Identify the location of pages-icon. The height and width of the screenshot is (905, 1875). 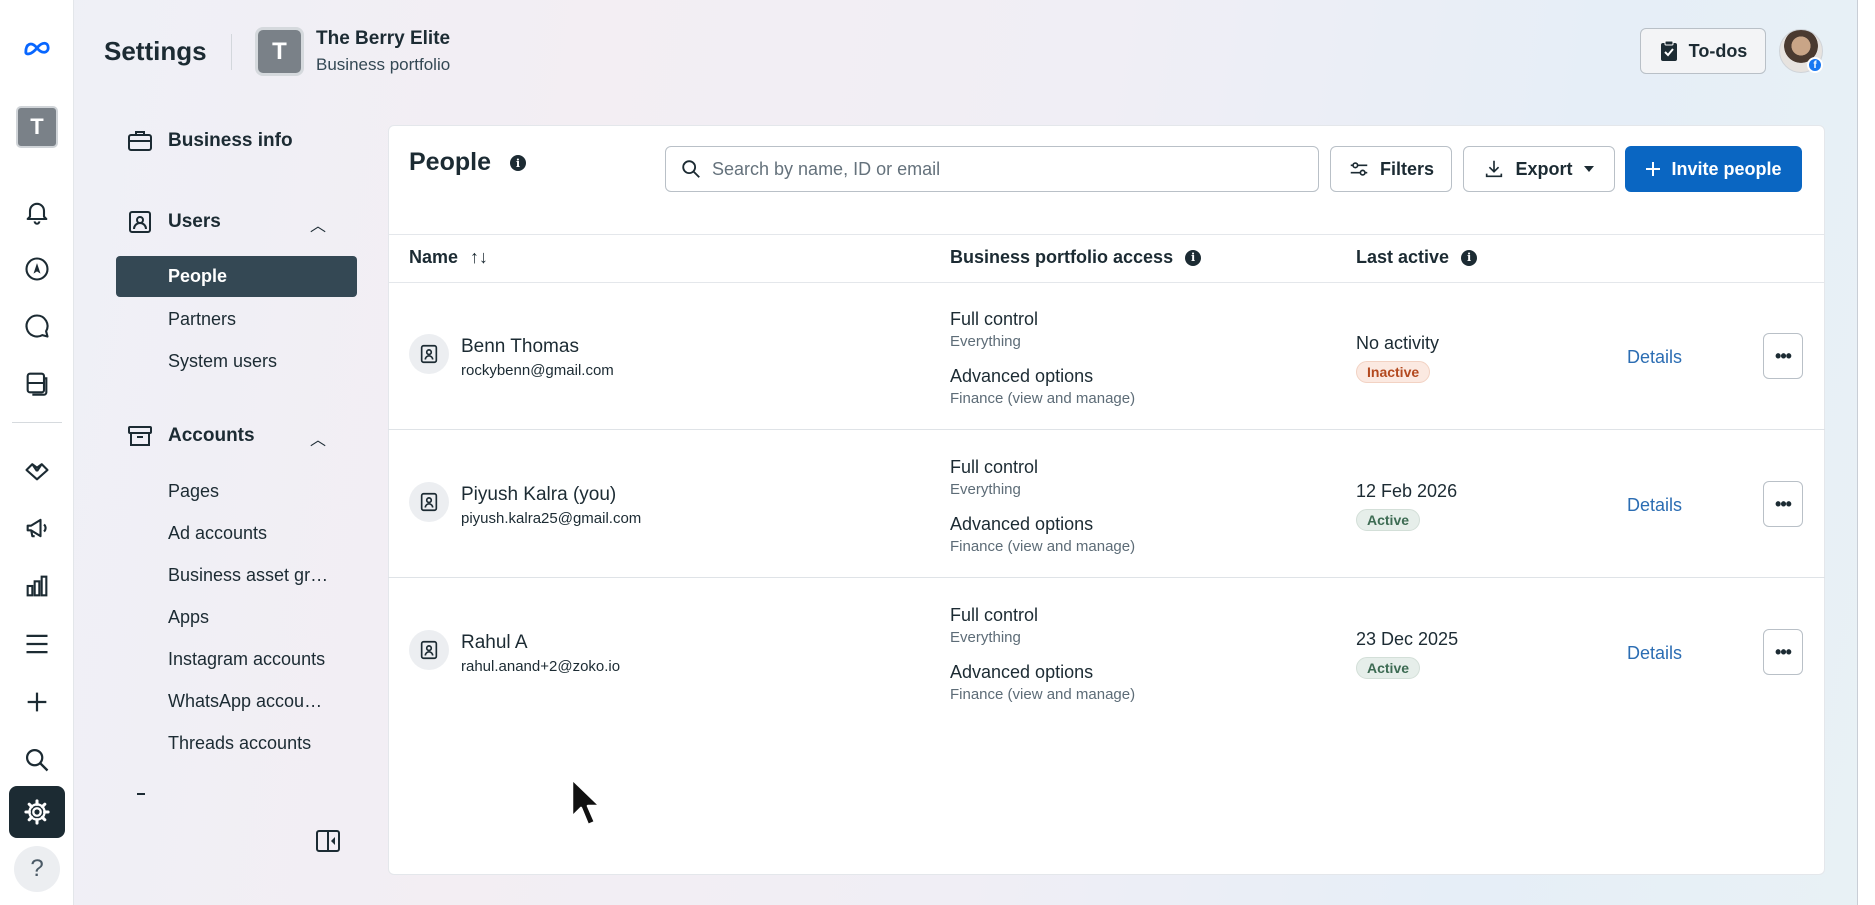
(37, 383).